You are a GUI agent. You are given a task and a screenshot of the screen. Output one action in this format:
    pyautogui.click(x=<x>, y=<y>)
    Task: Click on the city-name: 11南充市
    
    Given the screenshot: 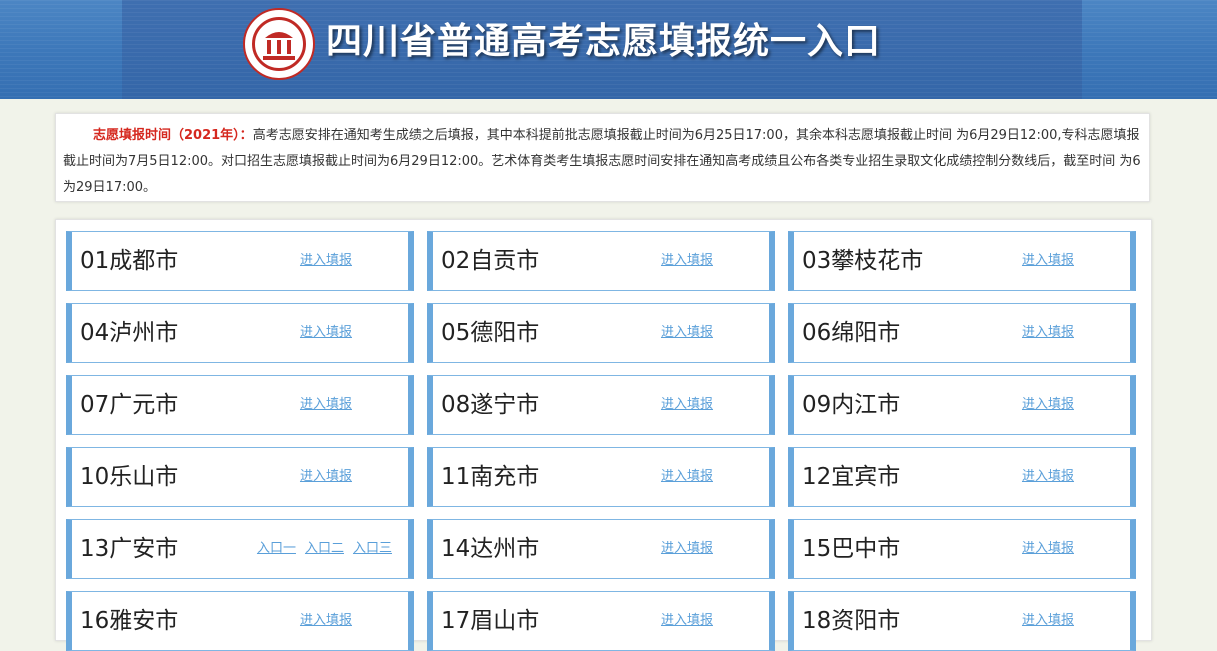 What is the action you would take?
    pyautogui.click(x=490, y=477)
    